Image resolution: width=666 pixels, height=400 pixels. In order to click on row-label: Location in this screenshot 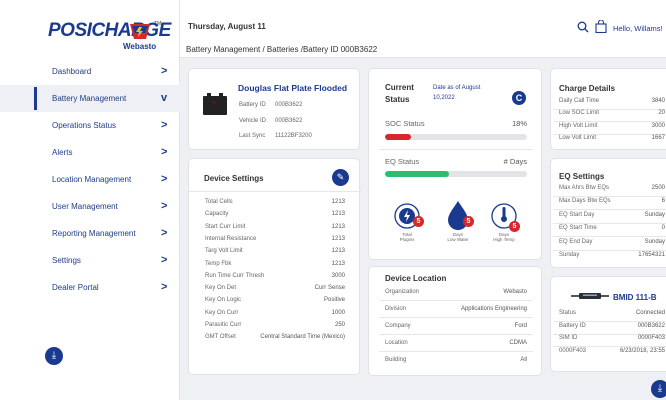, I will do `click(396, 343)`.